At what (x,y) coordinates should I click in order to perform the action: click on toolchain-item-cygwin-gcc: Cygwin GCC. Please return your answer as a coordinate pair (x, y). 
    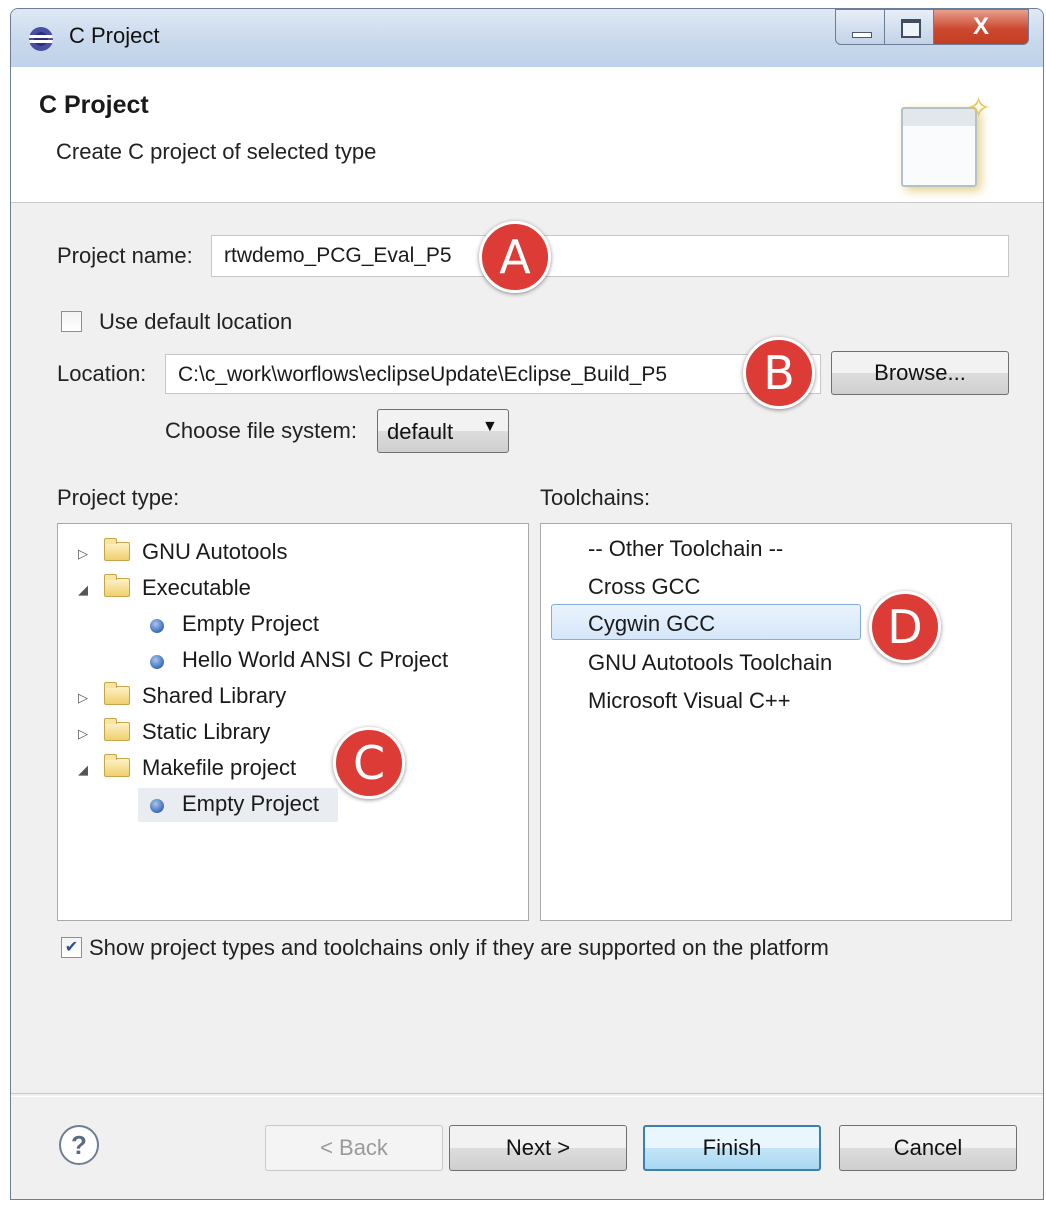
    Looking at the image, I should click on (651, 624).